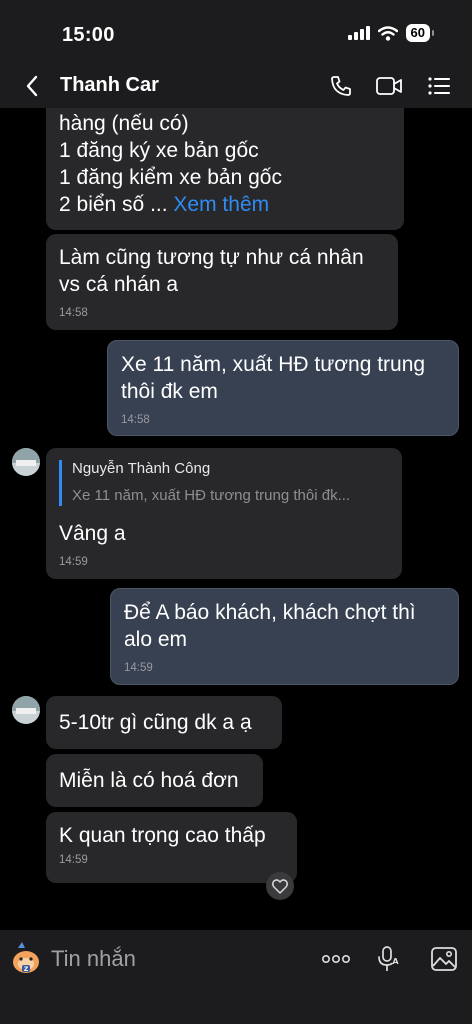  What do you see at coordinates (395, 961) in the screenshot?
I see `svg-text: A` at bounding box center [395, 961].